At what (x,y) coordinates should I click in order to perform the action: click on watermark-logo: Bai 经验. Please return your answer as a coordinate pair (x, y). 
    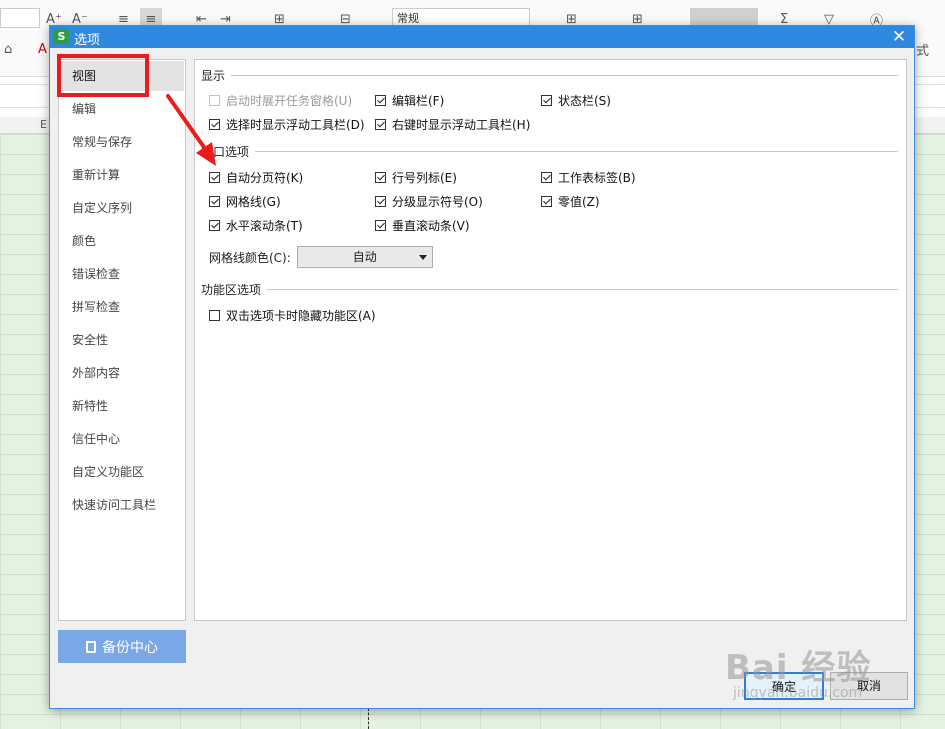
    Looking at the image, I should click on (798, 668).